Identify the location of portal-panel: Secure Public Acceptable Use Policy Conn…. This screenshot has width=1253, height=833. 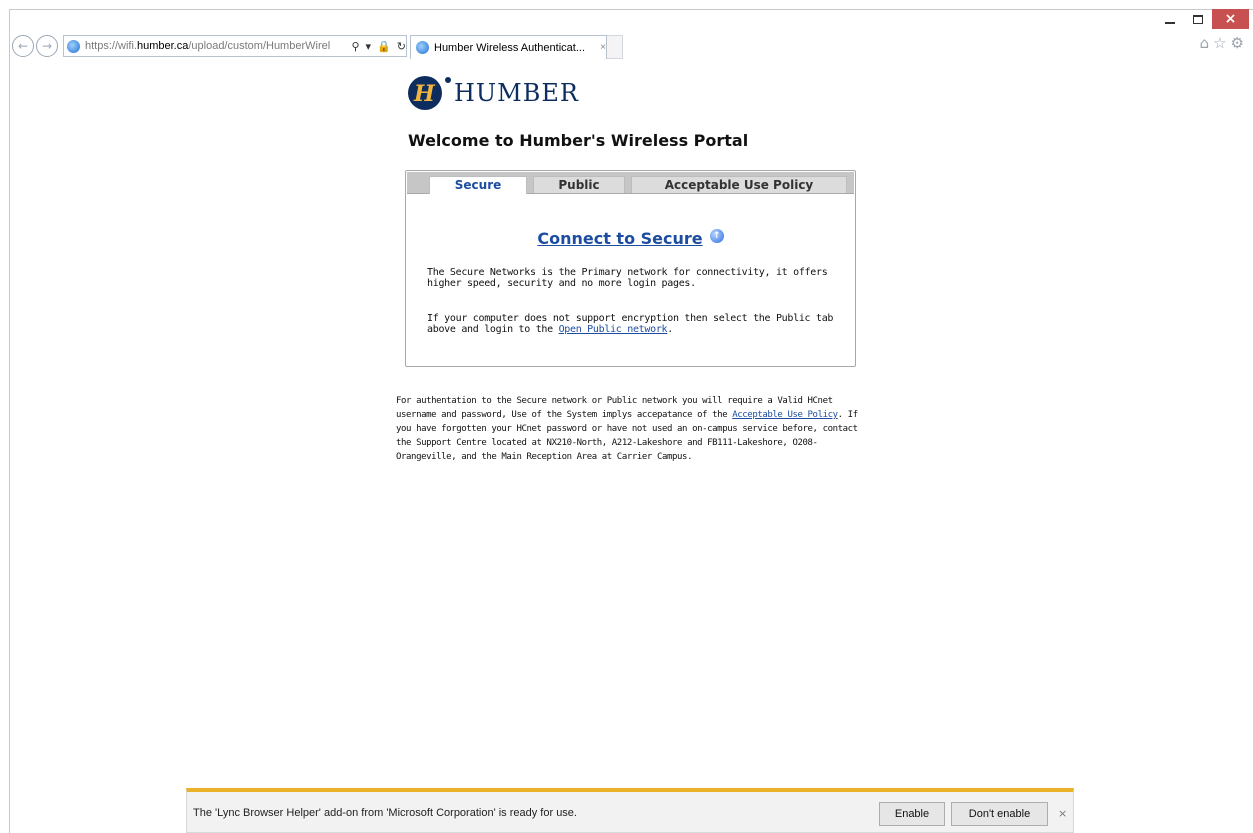
(630, 268).